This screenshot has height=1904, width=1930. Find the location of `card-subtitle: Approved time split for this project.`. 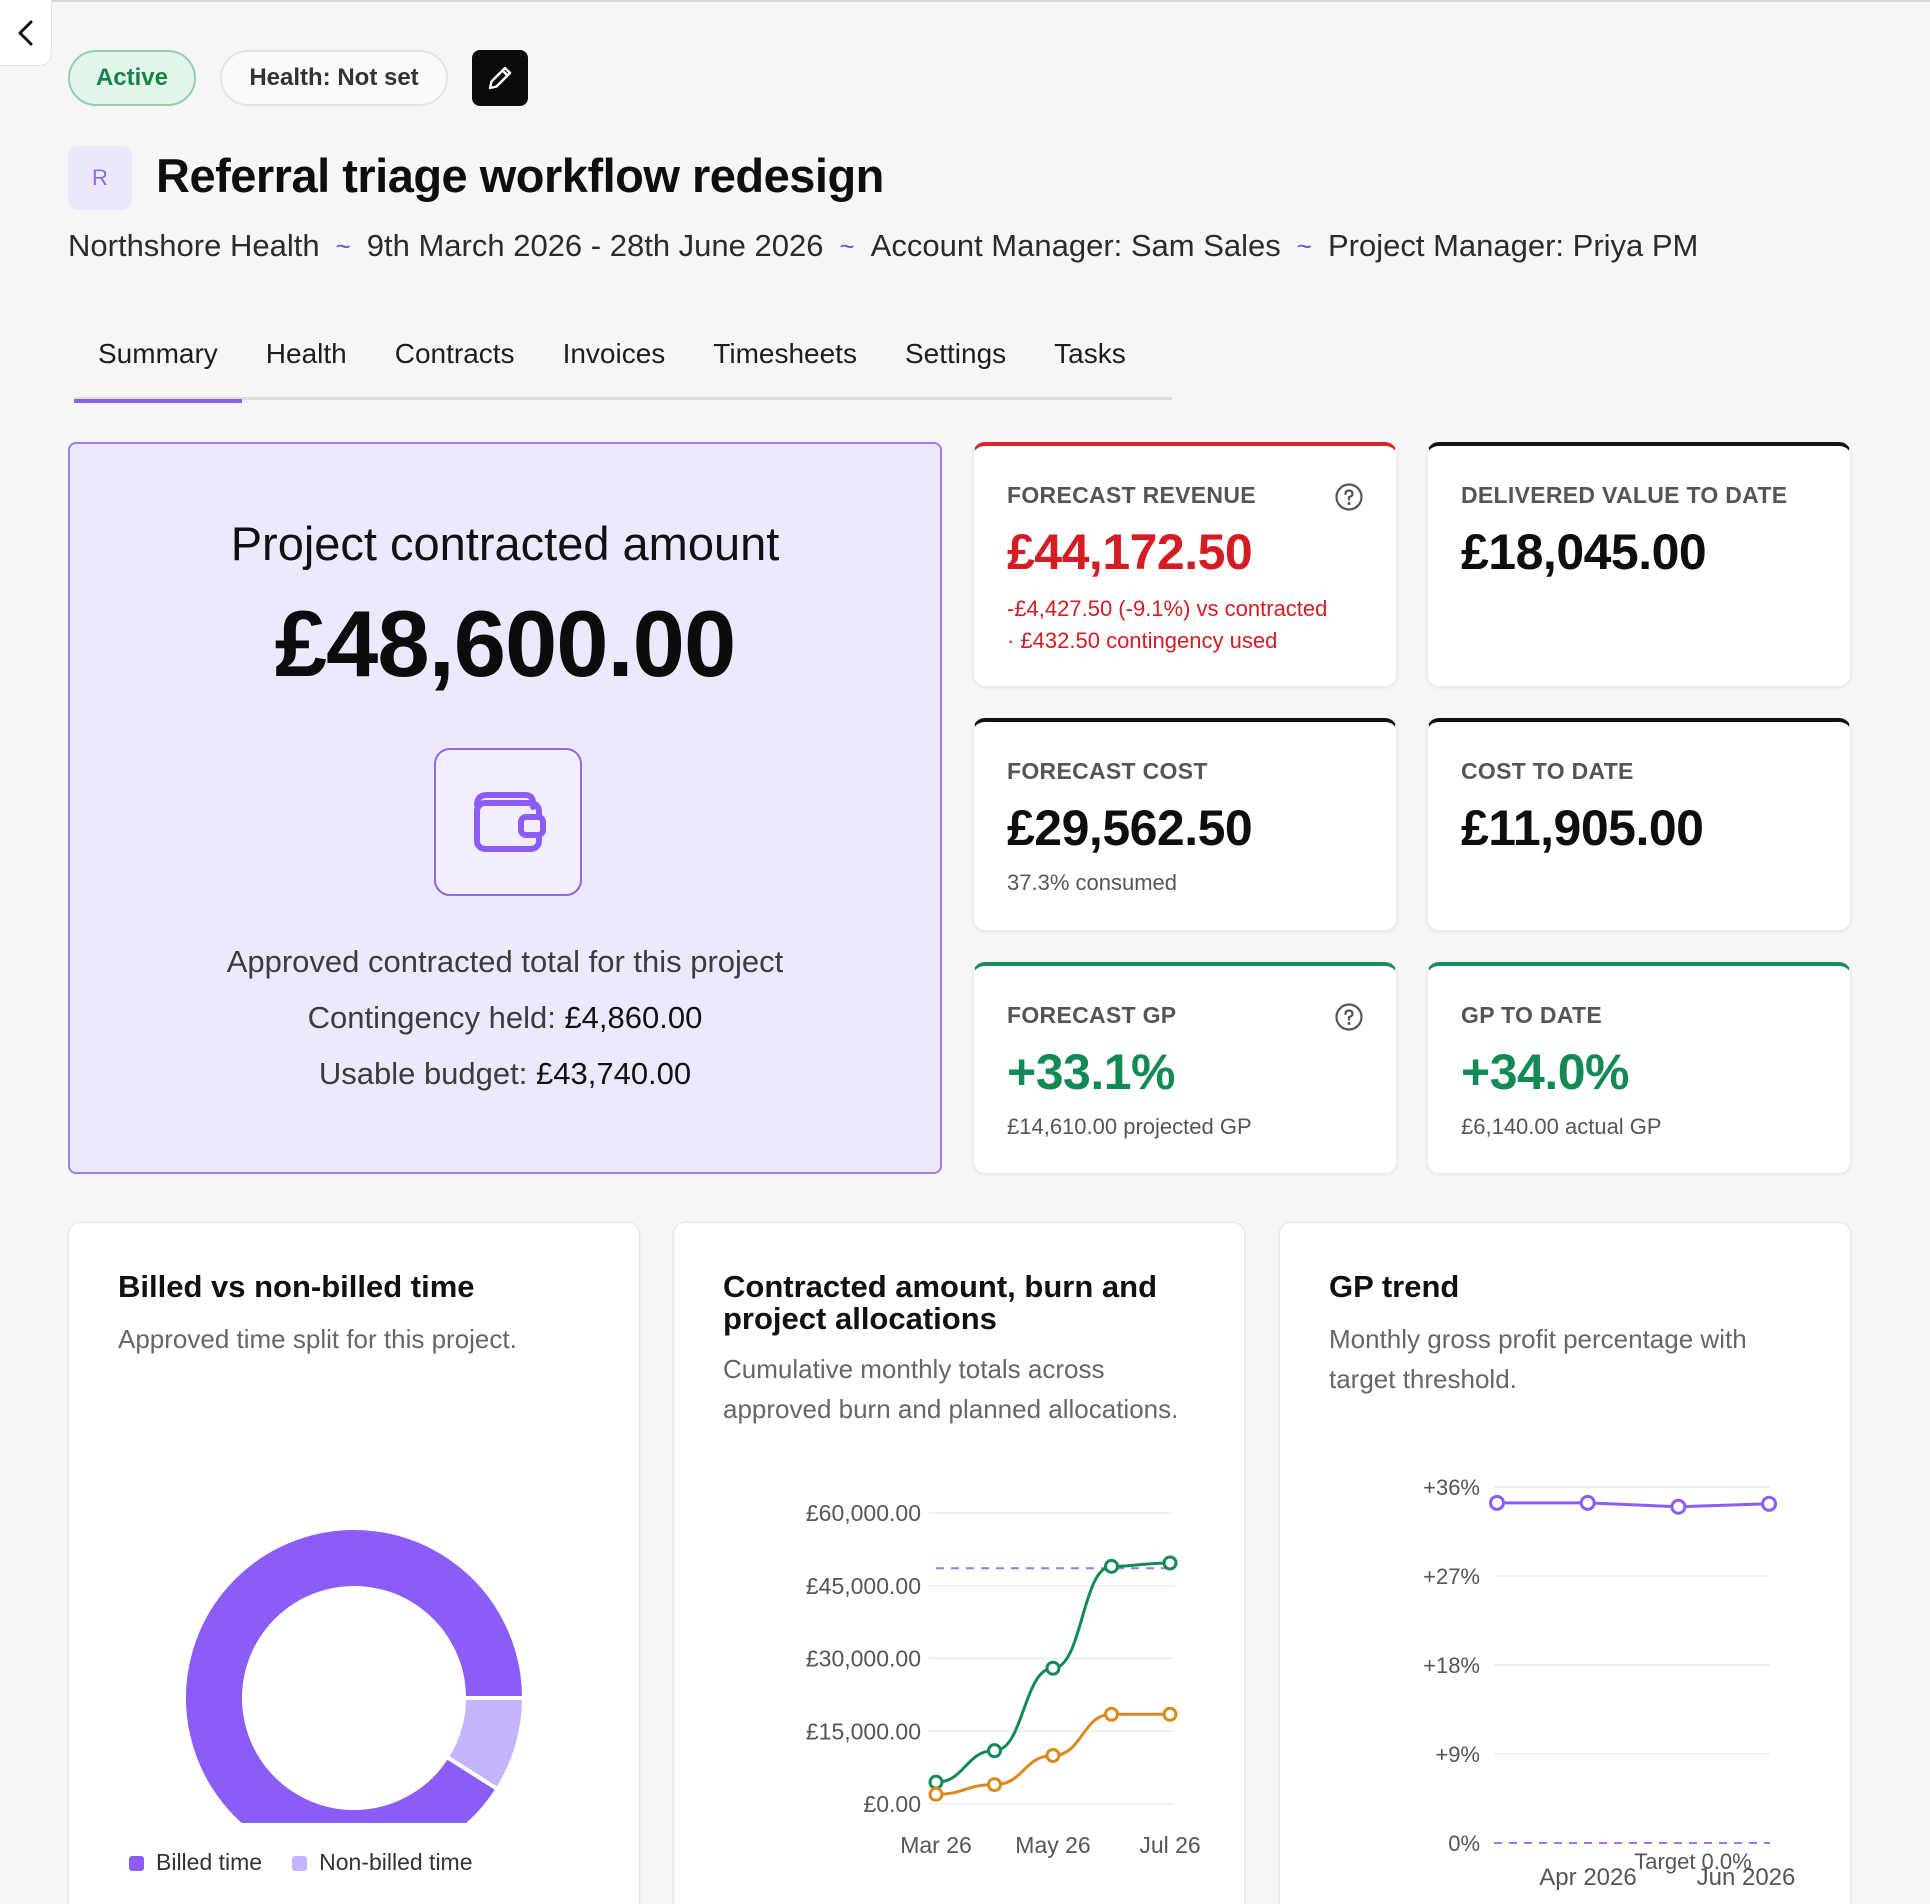

card-subtitle: Approved time split for this project. is located at coordinates (317, 1339).